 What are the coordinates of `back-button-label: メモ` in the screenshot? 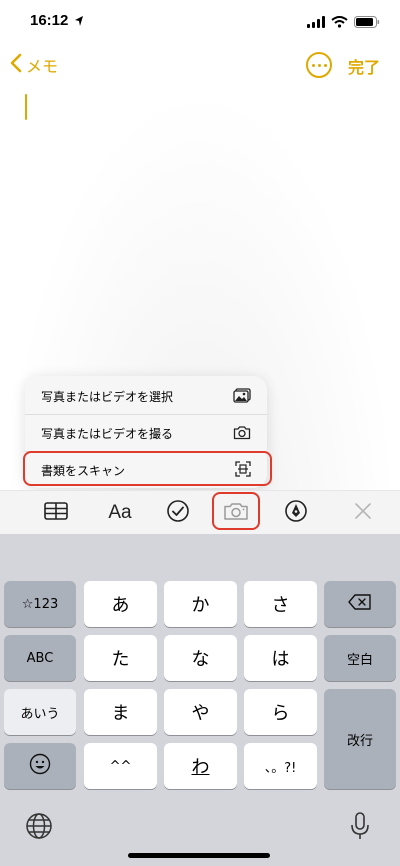 It's located at (42, 66).